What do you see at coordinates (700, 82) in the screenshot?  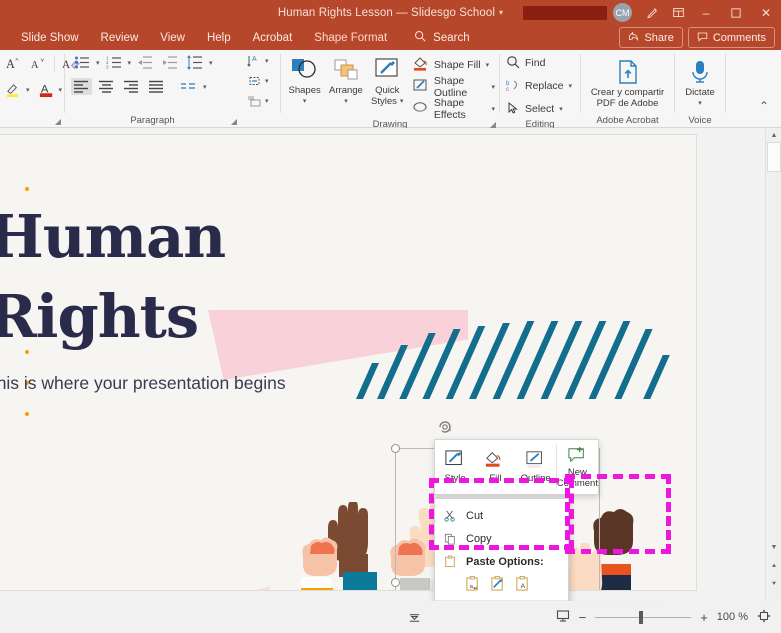 I see `dictate-button: Dictate ▾` at bounding box center [700, 82].